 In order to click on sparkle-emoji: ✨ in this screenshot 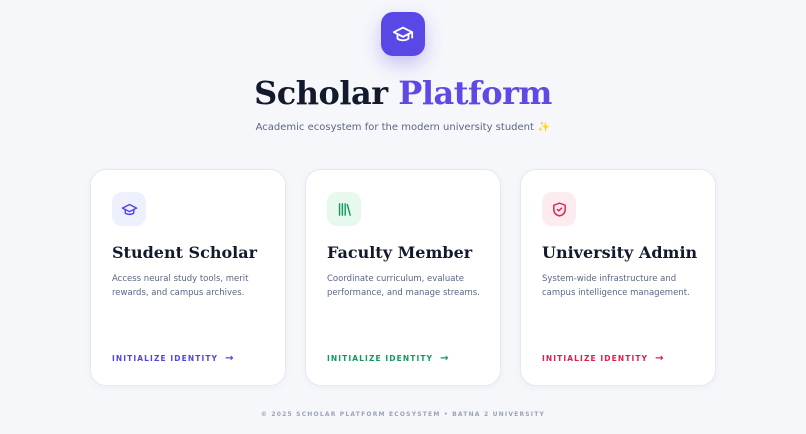, I will do `click(544, 127)`.